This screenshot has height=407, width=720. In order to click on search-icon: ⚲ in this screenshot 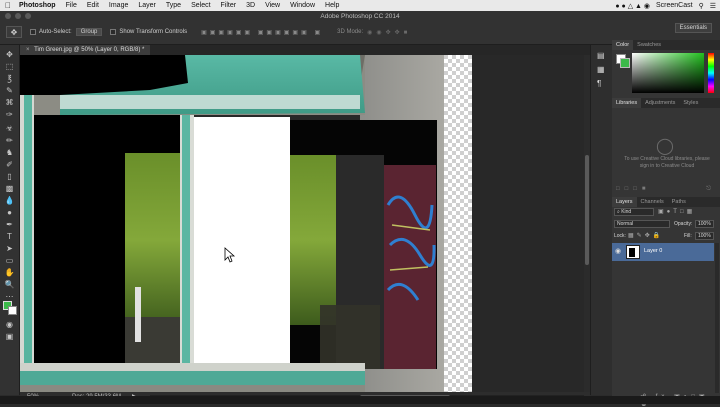, I will do `click(701, 6)`.